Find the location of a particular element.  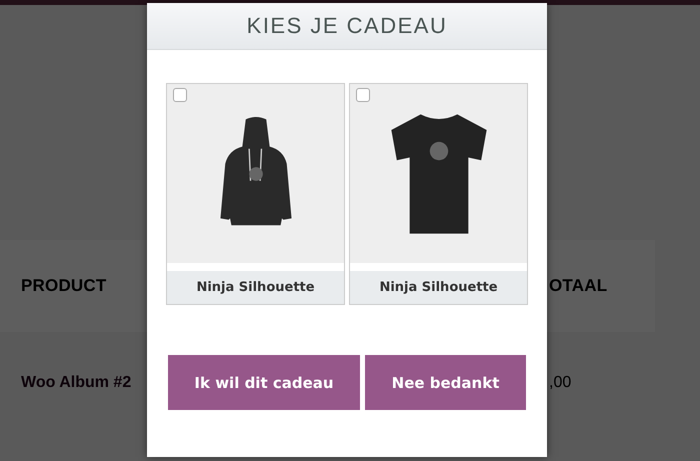

dialog-title: KIES JE CADEAU is located at coordinates (347, 26).